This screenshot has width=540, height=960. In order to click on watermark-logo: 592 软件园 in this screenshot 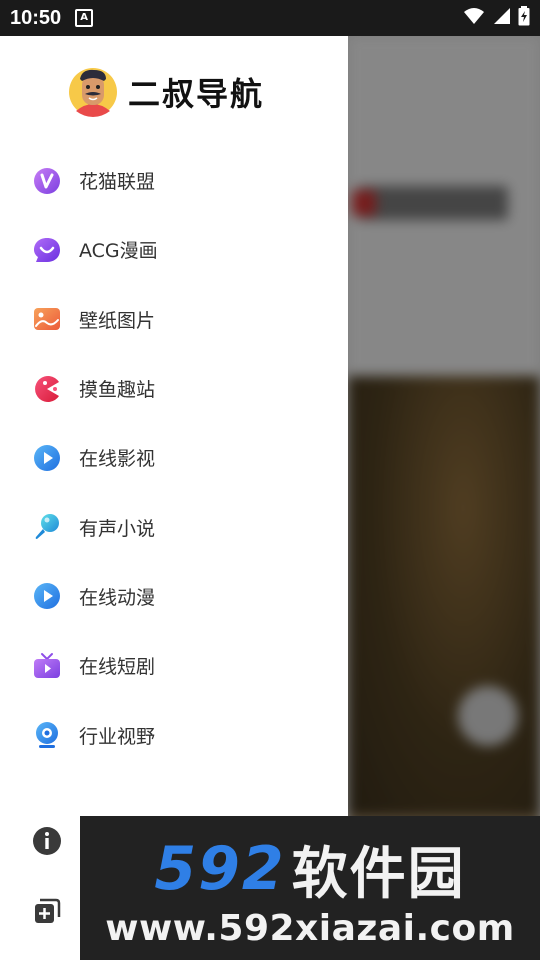, I will do `click(310, 870)`.